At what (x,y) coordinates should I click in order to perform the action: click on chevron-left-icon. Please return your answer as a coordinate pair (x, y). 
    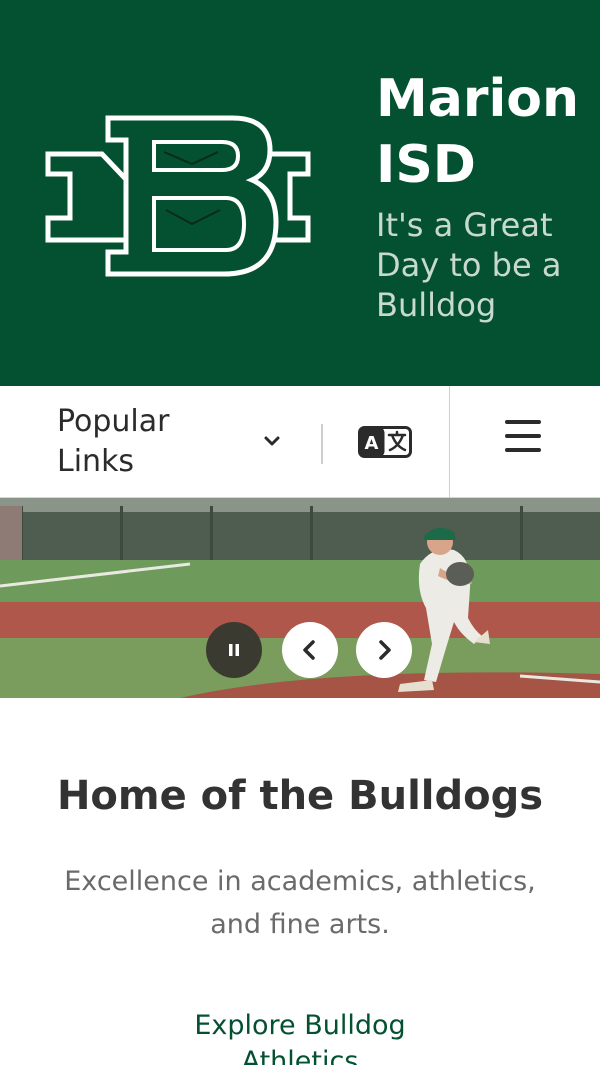
    Looking at the image, I should click on (309, 650).